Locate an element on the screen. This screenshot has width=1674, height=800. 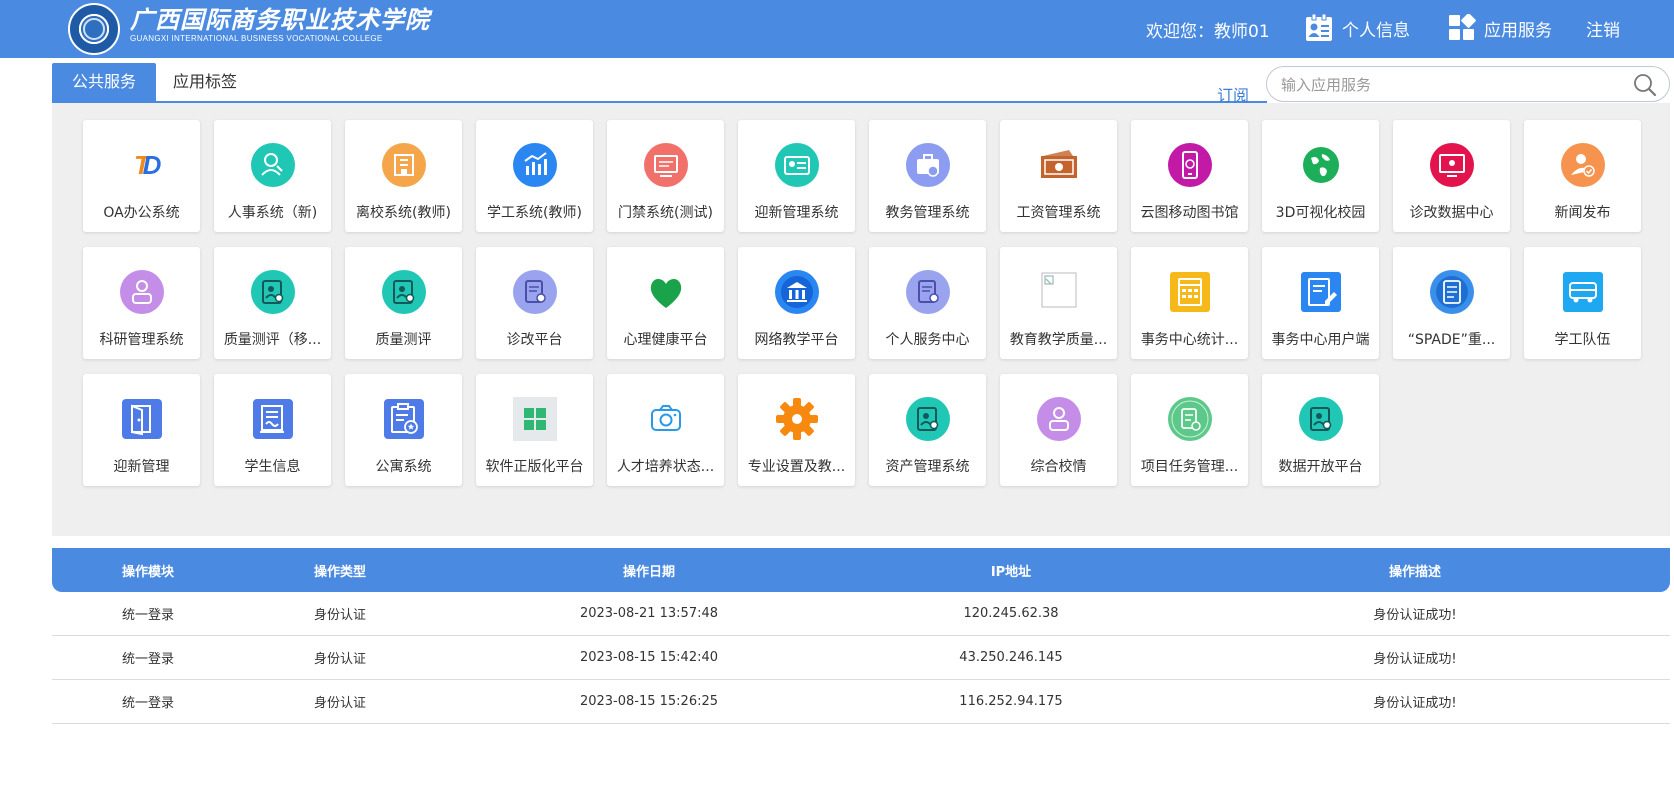
cell-date: 2023-08-21 13:57:48 is located at coordinates (649, 613).